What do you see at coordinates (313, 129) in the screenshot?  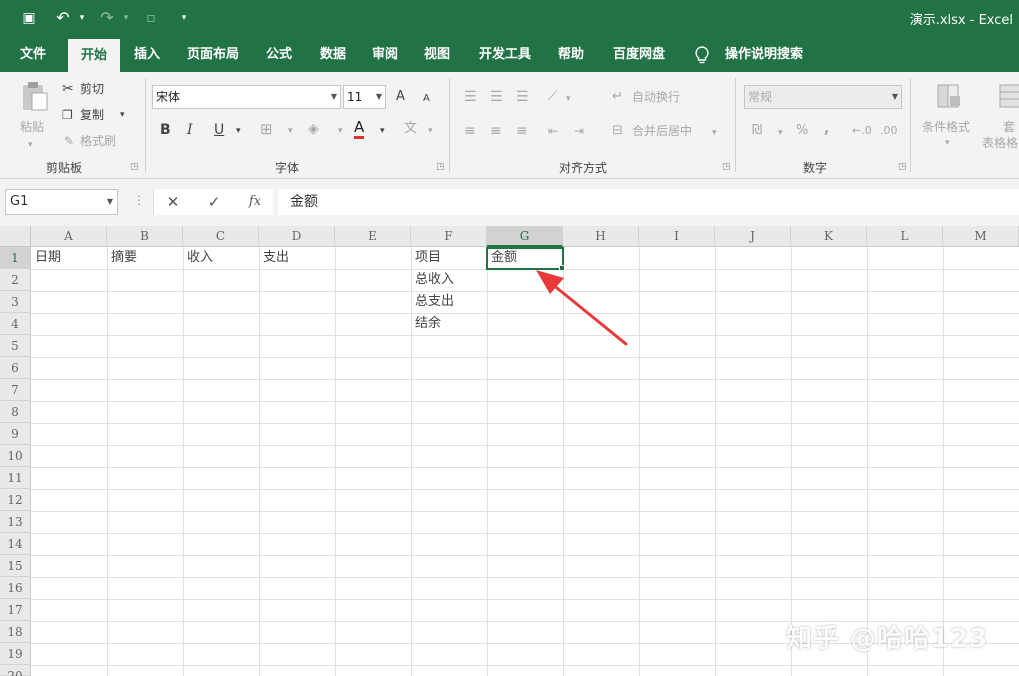 I see `fill-color-icon: ◈` at bounding box center [313, 129].